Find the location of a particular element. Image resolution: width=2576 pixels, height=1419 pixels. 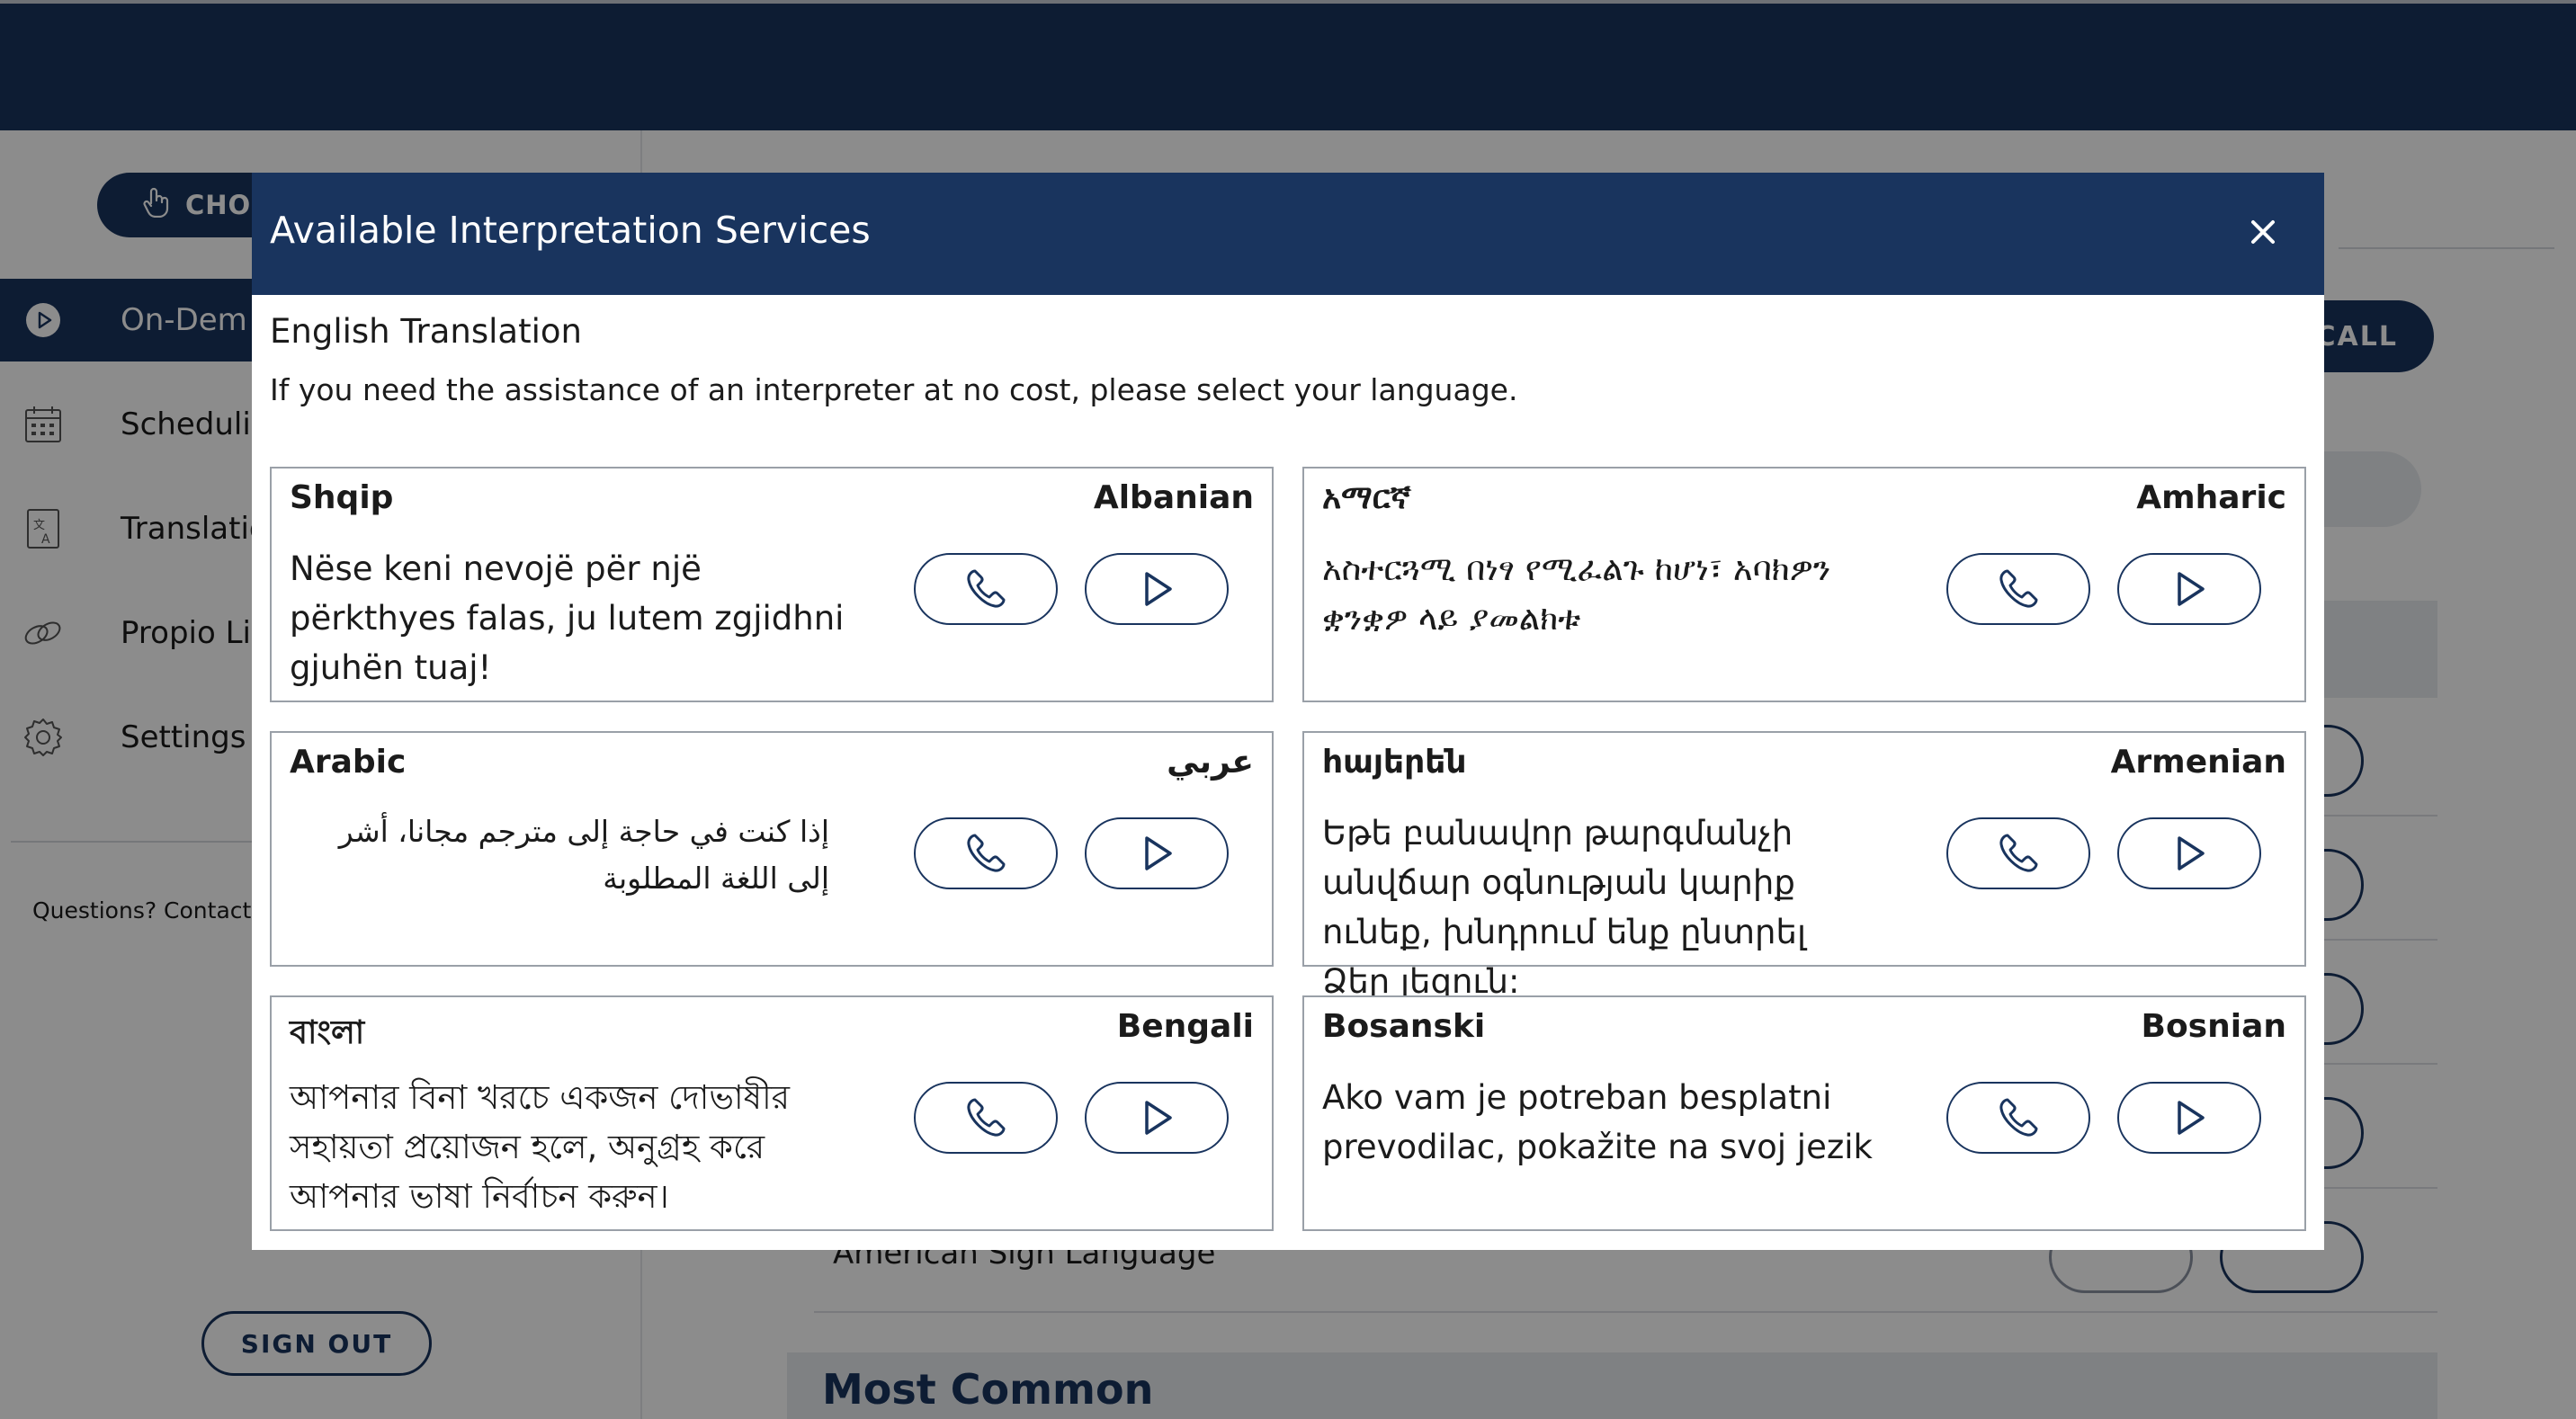

language-native-name: አማርኛ is located at coordinates (1366, 497).